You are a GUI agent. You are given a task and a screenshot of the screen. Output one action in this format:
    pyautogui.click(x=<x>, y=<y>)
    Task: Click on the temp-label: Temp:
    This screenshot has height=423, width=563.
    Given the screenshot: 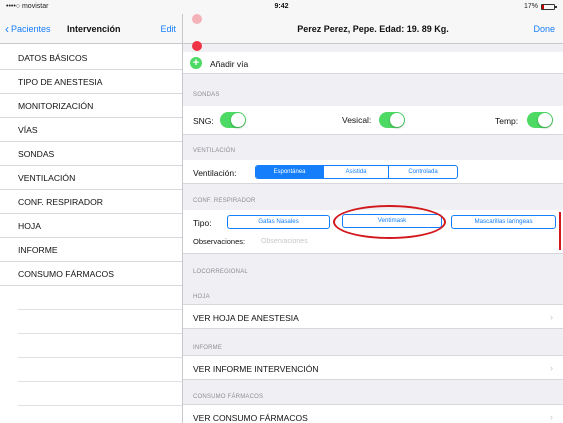 What is the action you would take?
    pyautogui.click(x=507, y=121)
    